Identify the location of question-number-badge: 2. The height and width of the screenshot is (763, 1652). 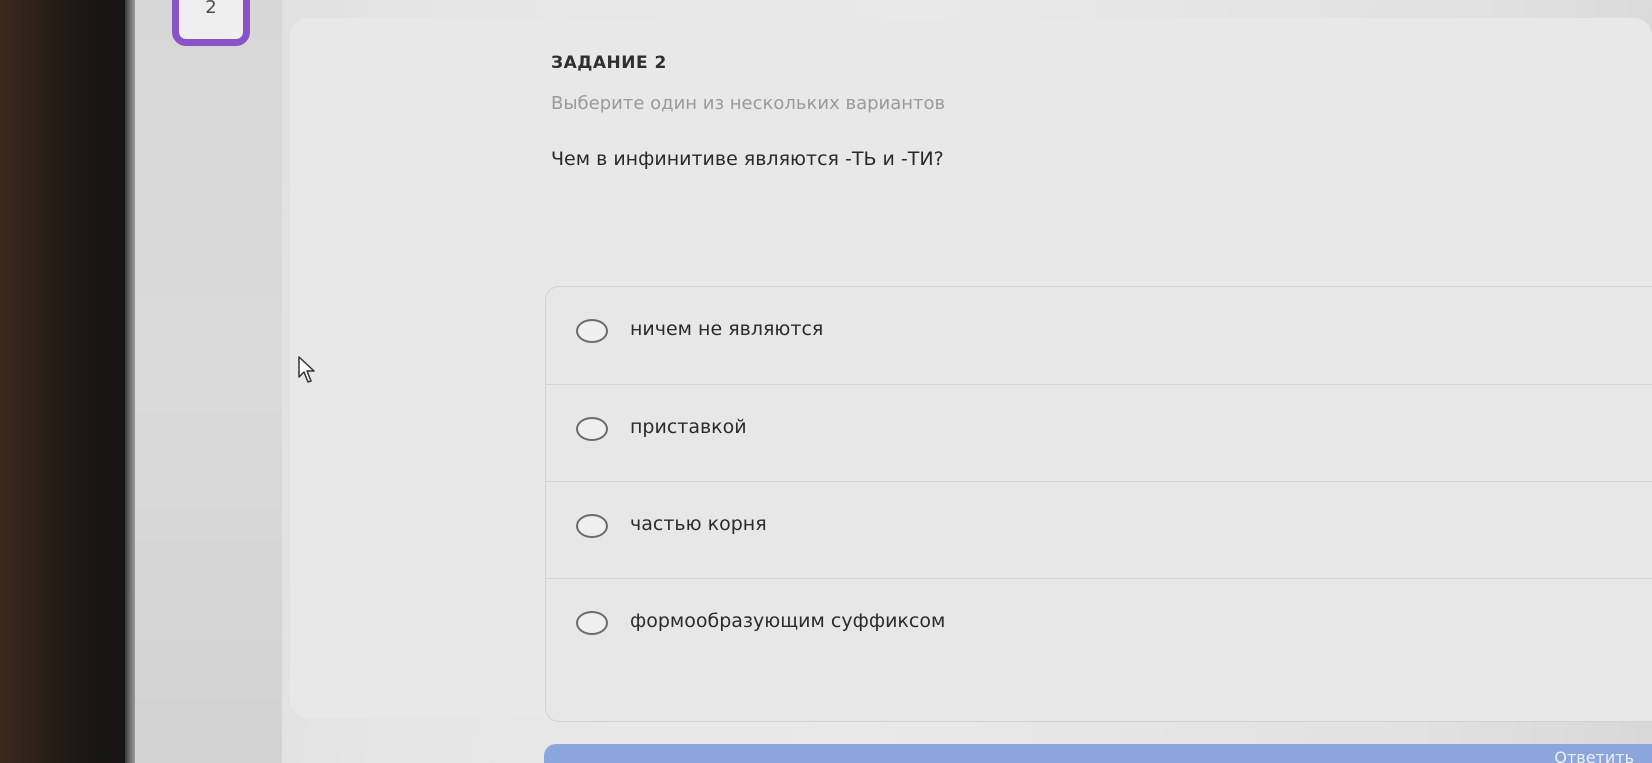
(211, 23).